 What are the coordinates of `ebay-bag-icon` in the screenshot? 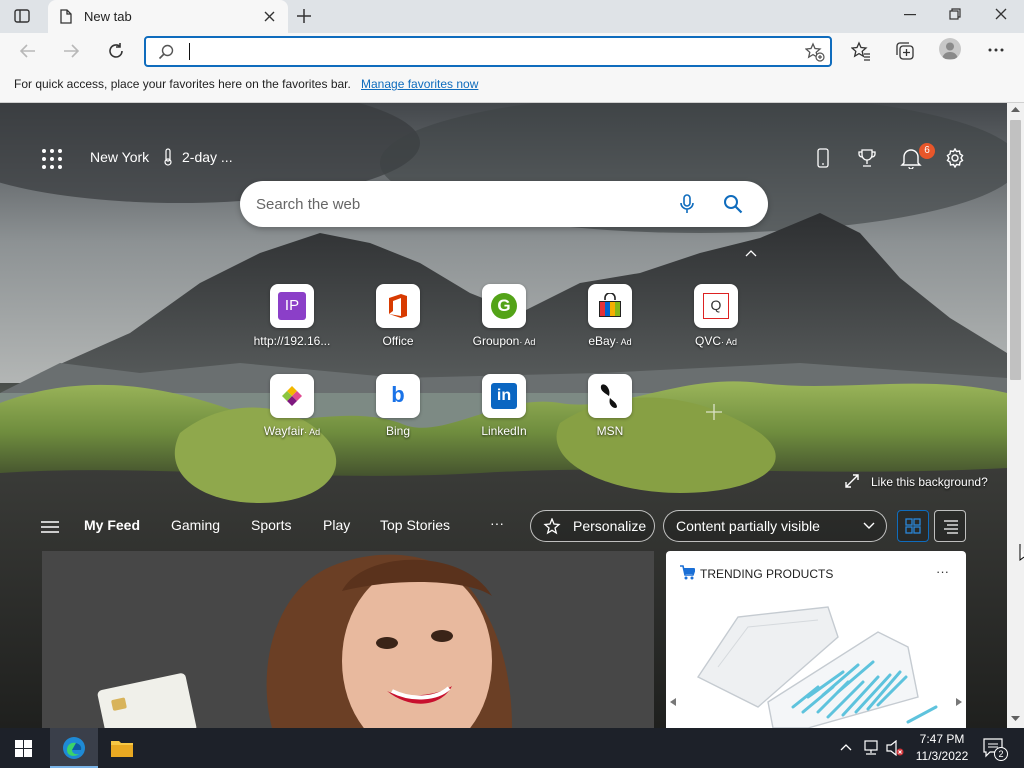 It's located at (610, 306).